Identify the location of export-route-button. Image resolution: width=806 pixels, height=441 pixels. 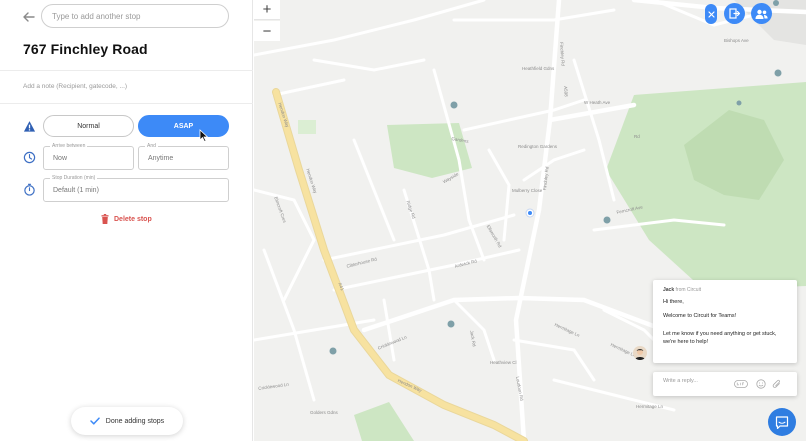
(734, 13).